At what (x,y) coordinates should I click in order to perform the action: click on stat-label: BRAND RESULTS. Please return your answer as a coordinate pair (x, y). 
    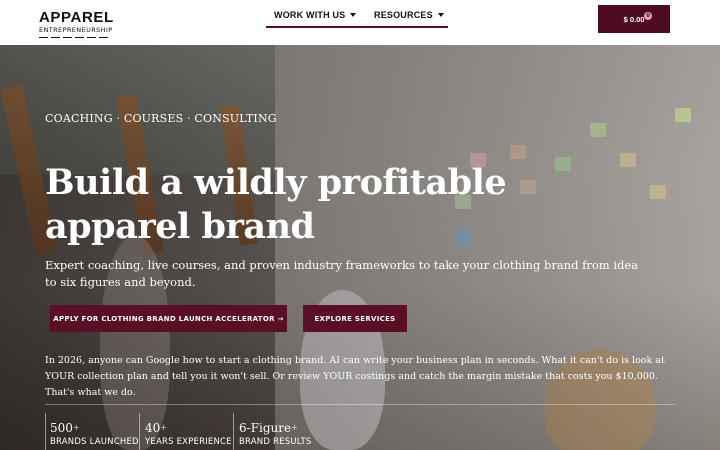
    Looking at the image, I should click on (275, 442).